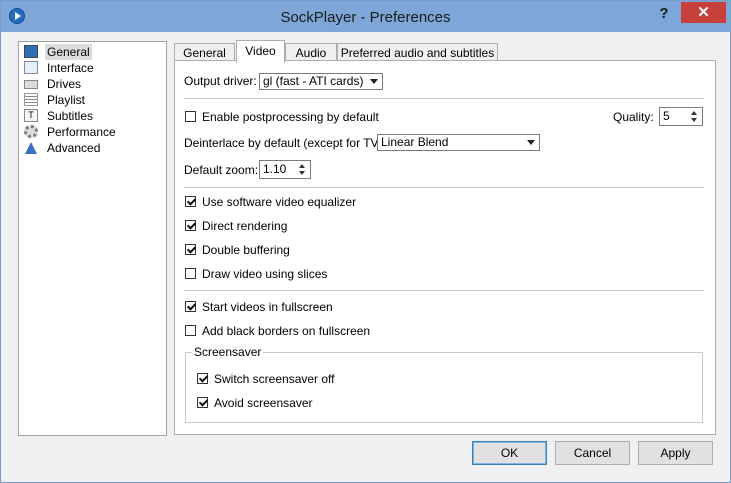 This screenshot has width=731, height=483. Describe the element at coordinates (666, 116) in the screenshot. I see `quality-value: 5` at that location.